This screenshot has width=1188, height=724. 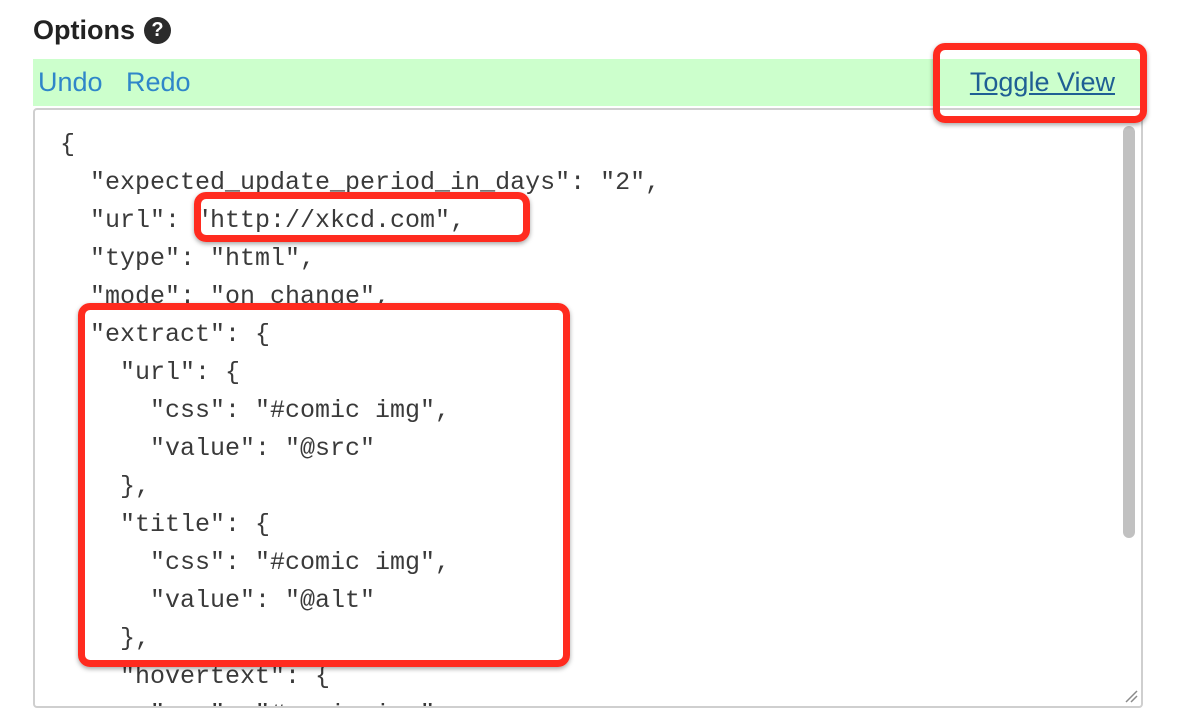 I want to click on help-icon: ?, so click(x=157, y=30).